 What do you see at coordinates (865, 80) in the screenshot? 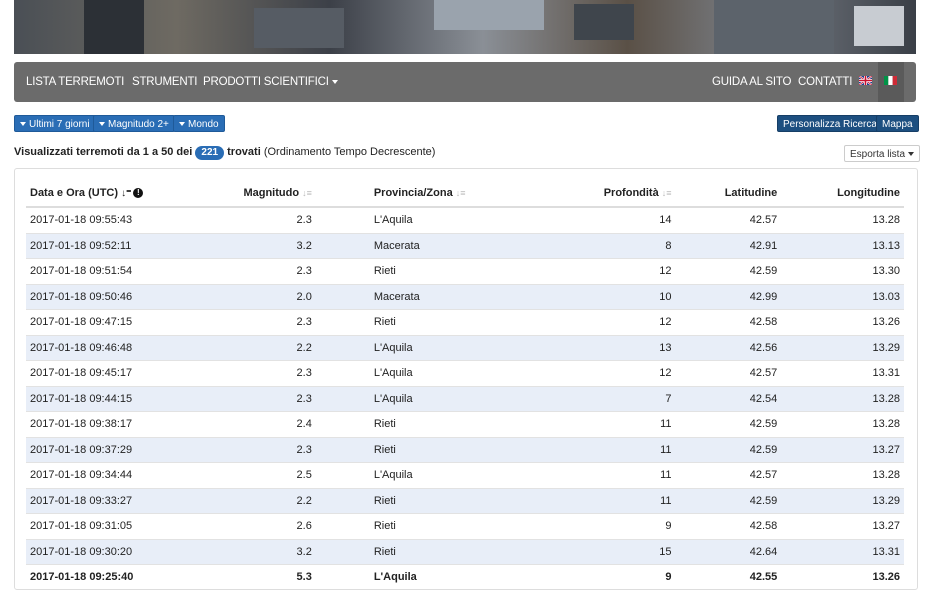
I see `uk-flag-icon` at bounding box center [865, 80].